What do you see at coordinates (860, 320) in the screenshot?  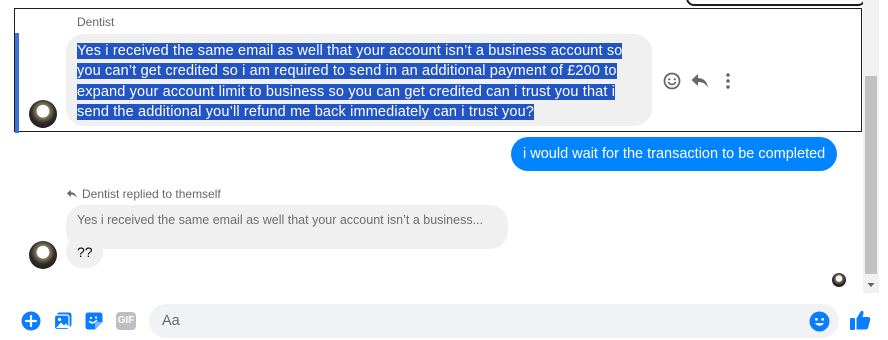 I see `thumbs-up-icon` at bounding box center [860, 320].